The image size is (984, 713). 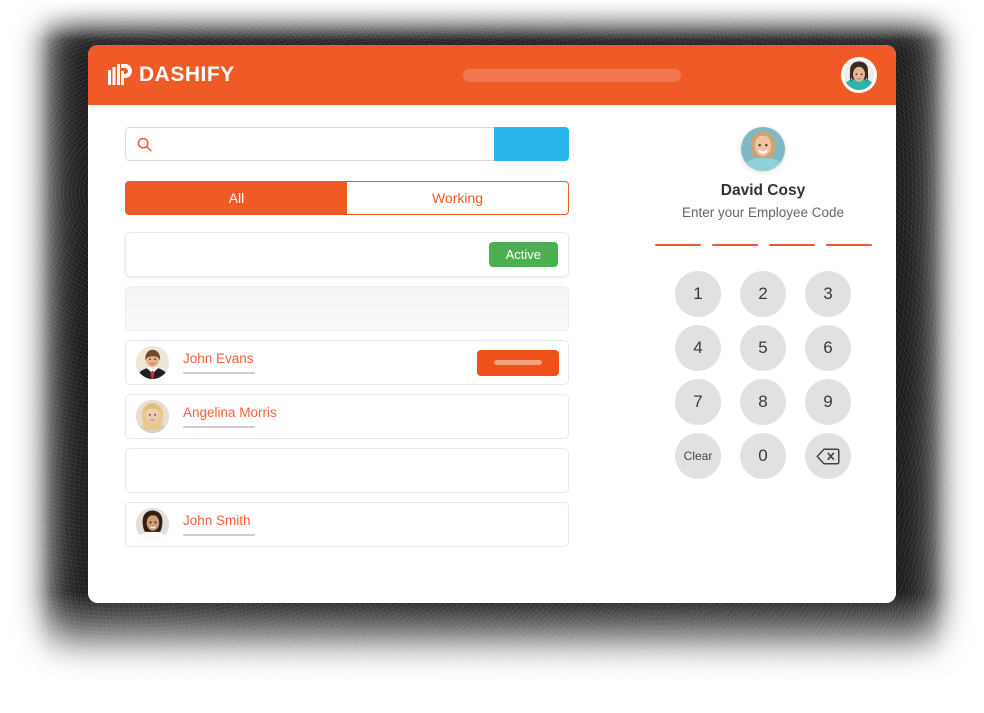 I want to click on employee-code-panel: David Cosy Enter your Employee Code 1 2, so click(x=763, y=303).